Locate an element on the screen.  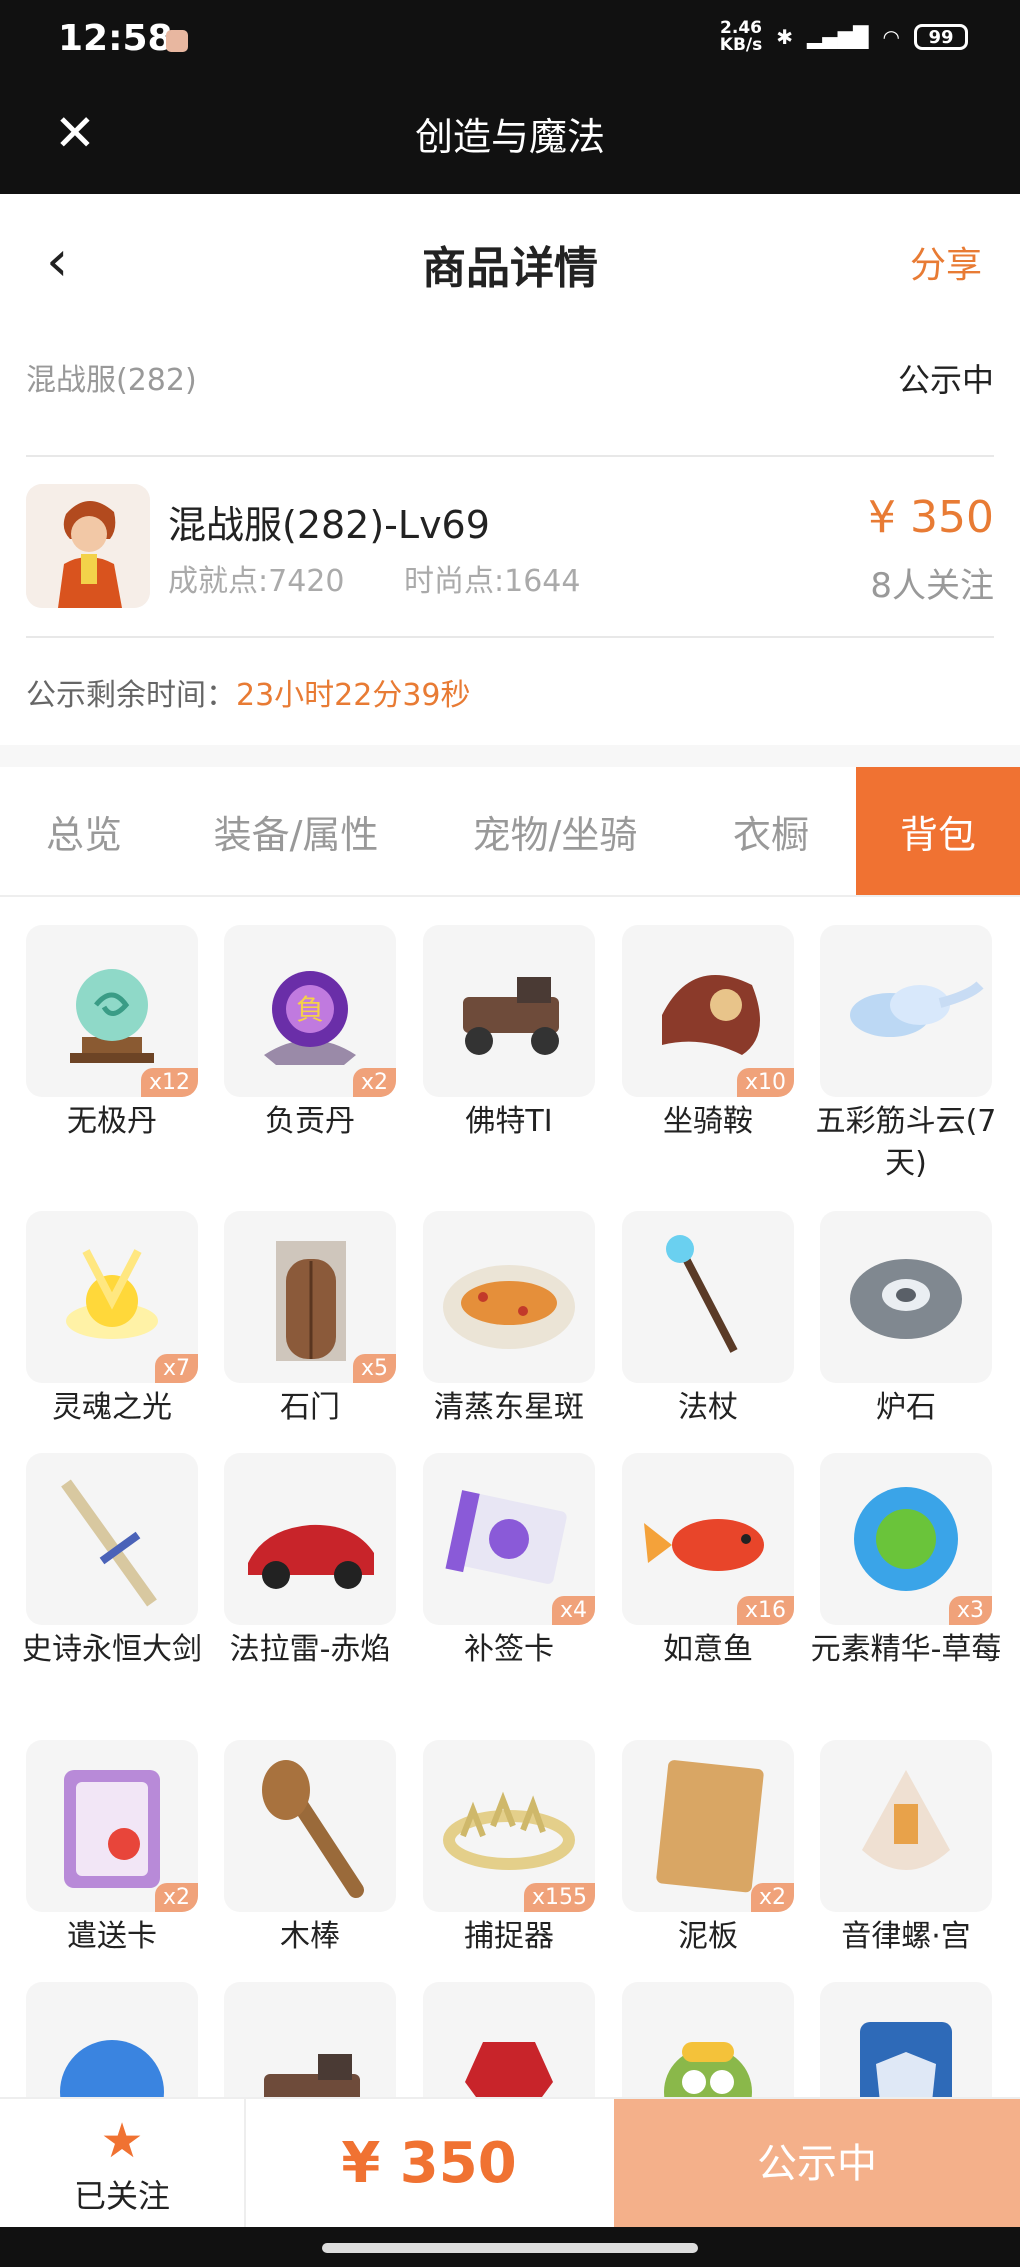
fish-dish-icon is located at coordinates (509, 1307).